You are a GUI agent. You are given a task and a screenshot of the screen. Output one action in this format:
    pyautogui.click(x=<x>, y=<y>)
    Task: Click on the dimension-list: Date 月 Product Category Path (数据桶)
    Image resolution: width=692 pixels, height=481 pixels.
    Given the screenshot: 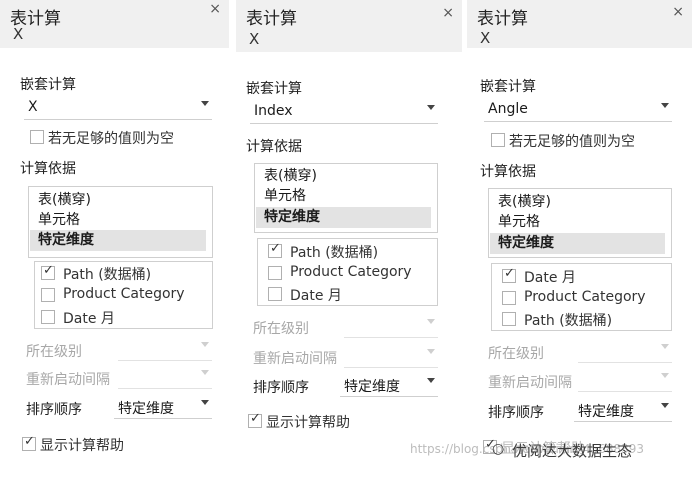 What is the action you would take?
    pyautogui.click(x=581, y=297)
    